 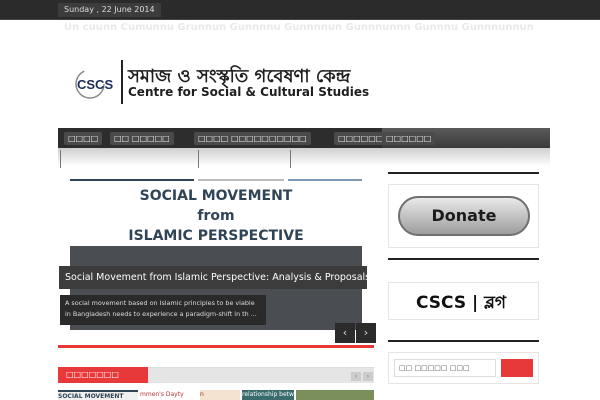 I want to click on donate-button: Donate, so click(x=464, y=216).